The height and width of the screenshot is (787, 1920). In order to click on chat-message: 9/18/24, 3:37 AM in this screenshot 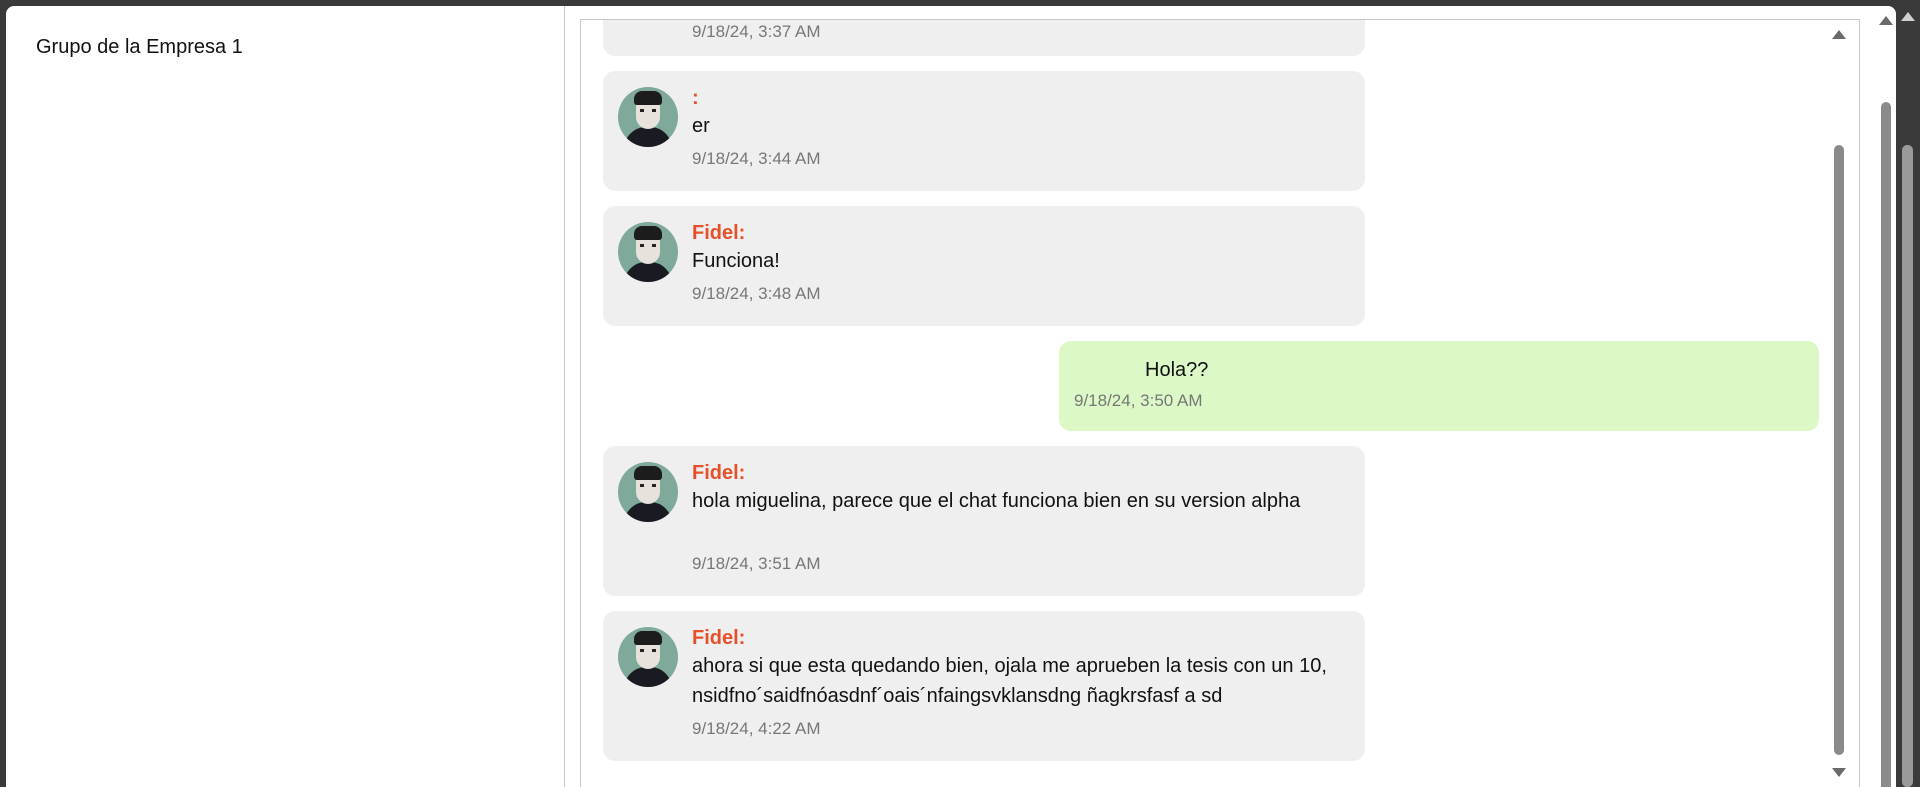, I will do `click(984, 38)`.